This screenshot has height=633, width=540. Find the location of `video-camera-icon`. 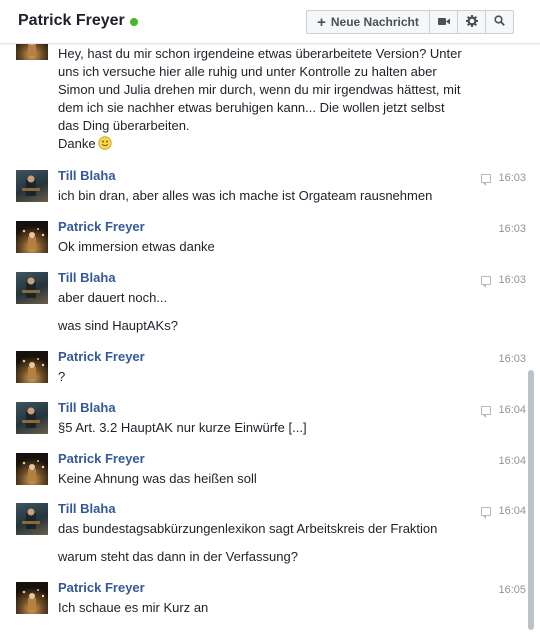

video-camera-icon is located at coordinates (443, 22).